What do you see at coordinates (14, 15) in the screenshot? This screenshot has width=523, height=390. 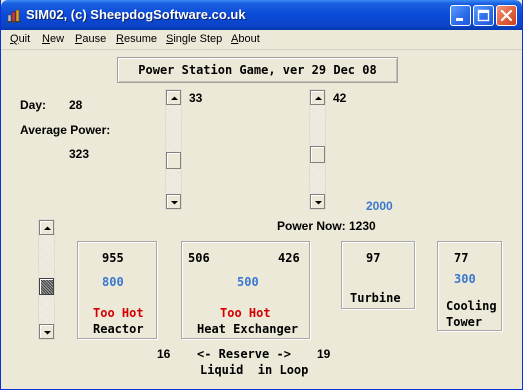 I see `app-icon` at bounding box center [14, 15].